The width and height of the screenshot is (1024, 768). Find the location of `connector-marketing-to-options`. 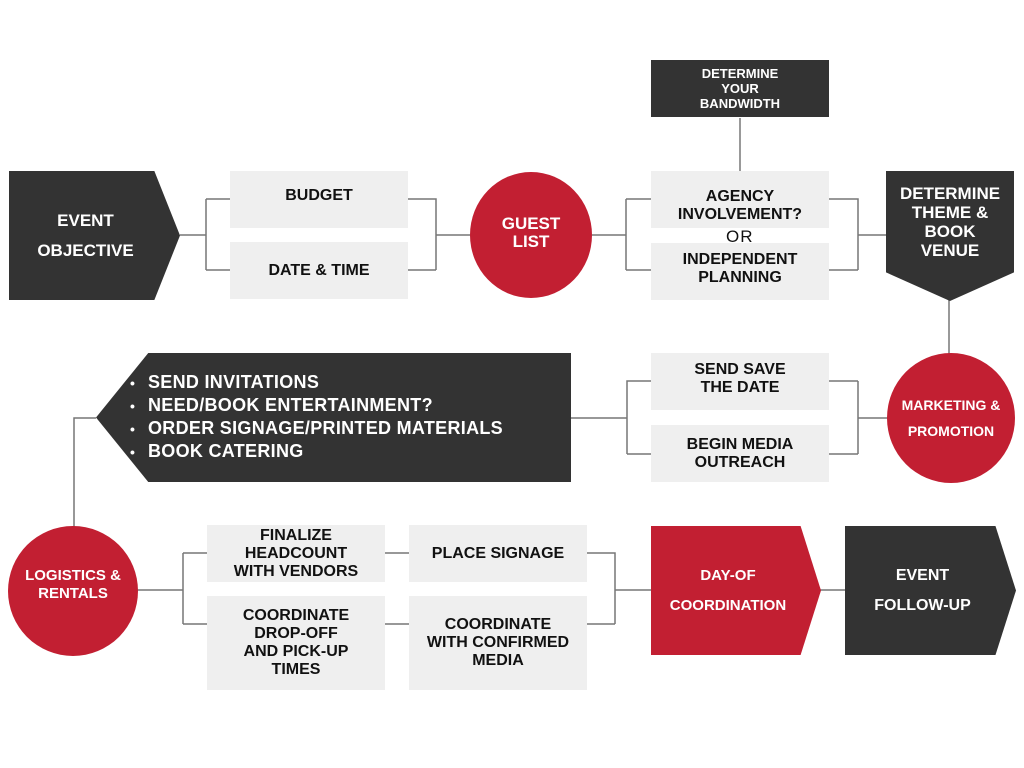

connector-marketing-to-options is located at coordinates (859, 417).